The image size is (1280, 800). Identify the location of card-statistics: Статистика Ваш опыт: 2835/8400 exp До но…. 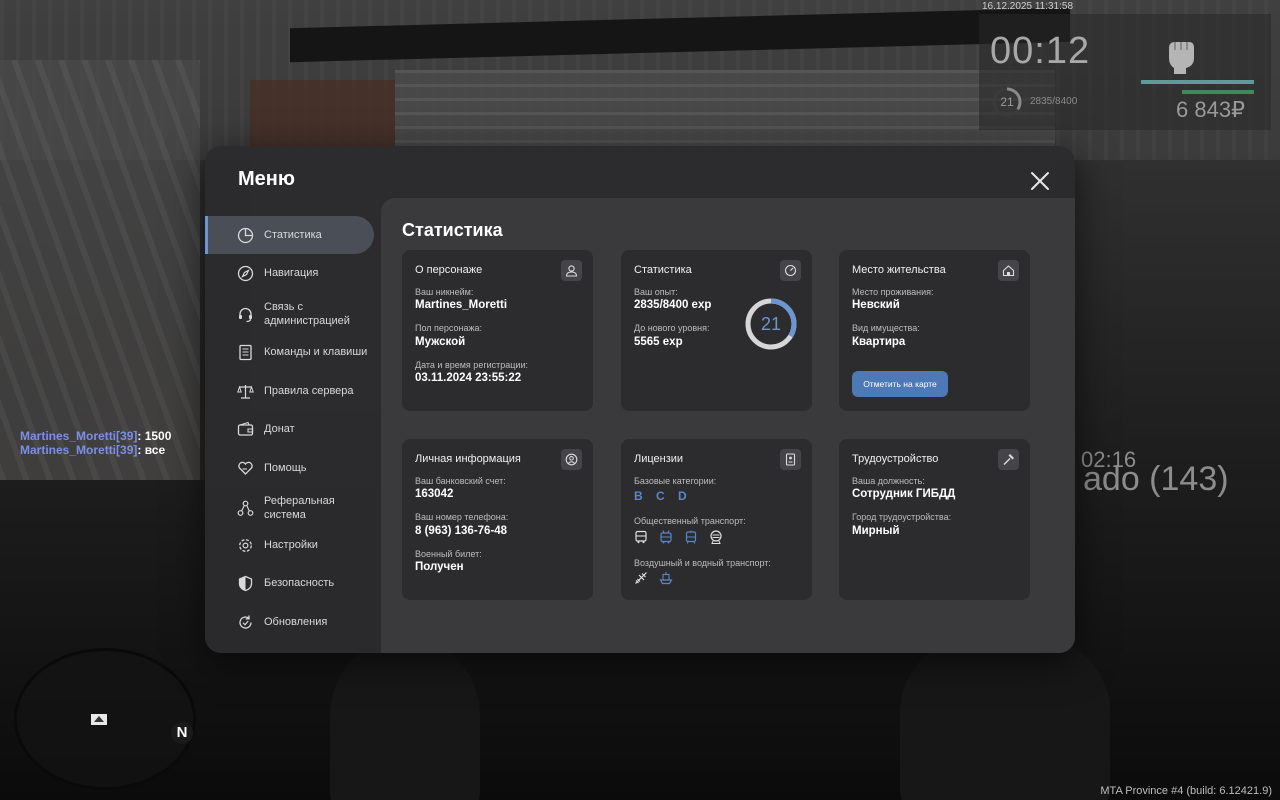
(716, 330).